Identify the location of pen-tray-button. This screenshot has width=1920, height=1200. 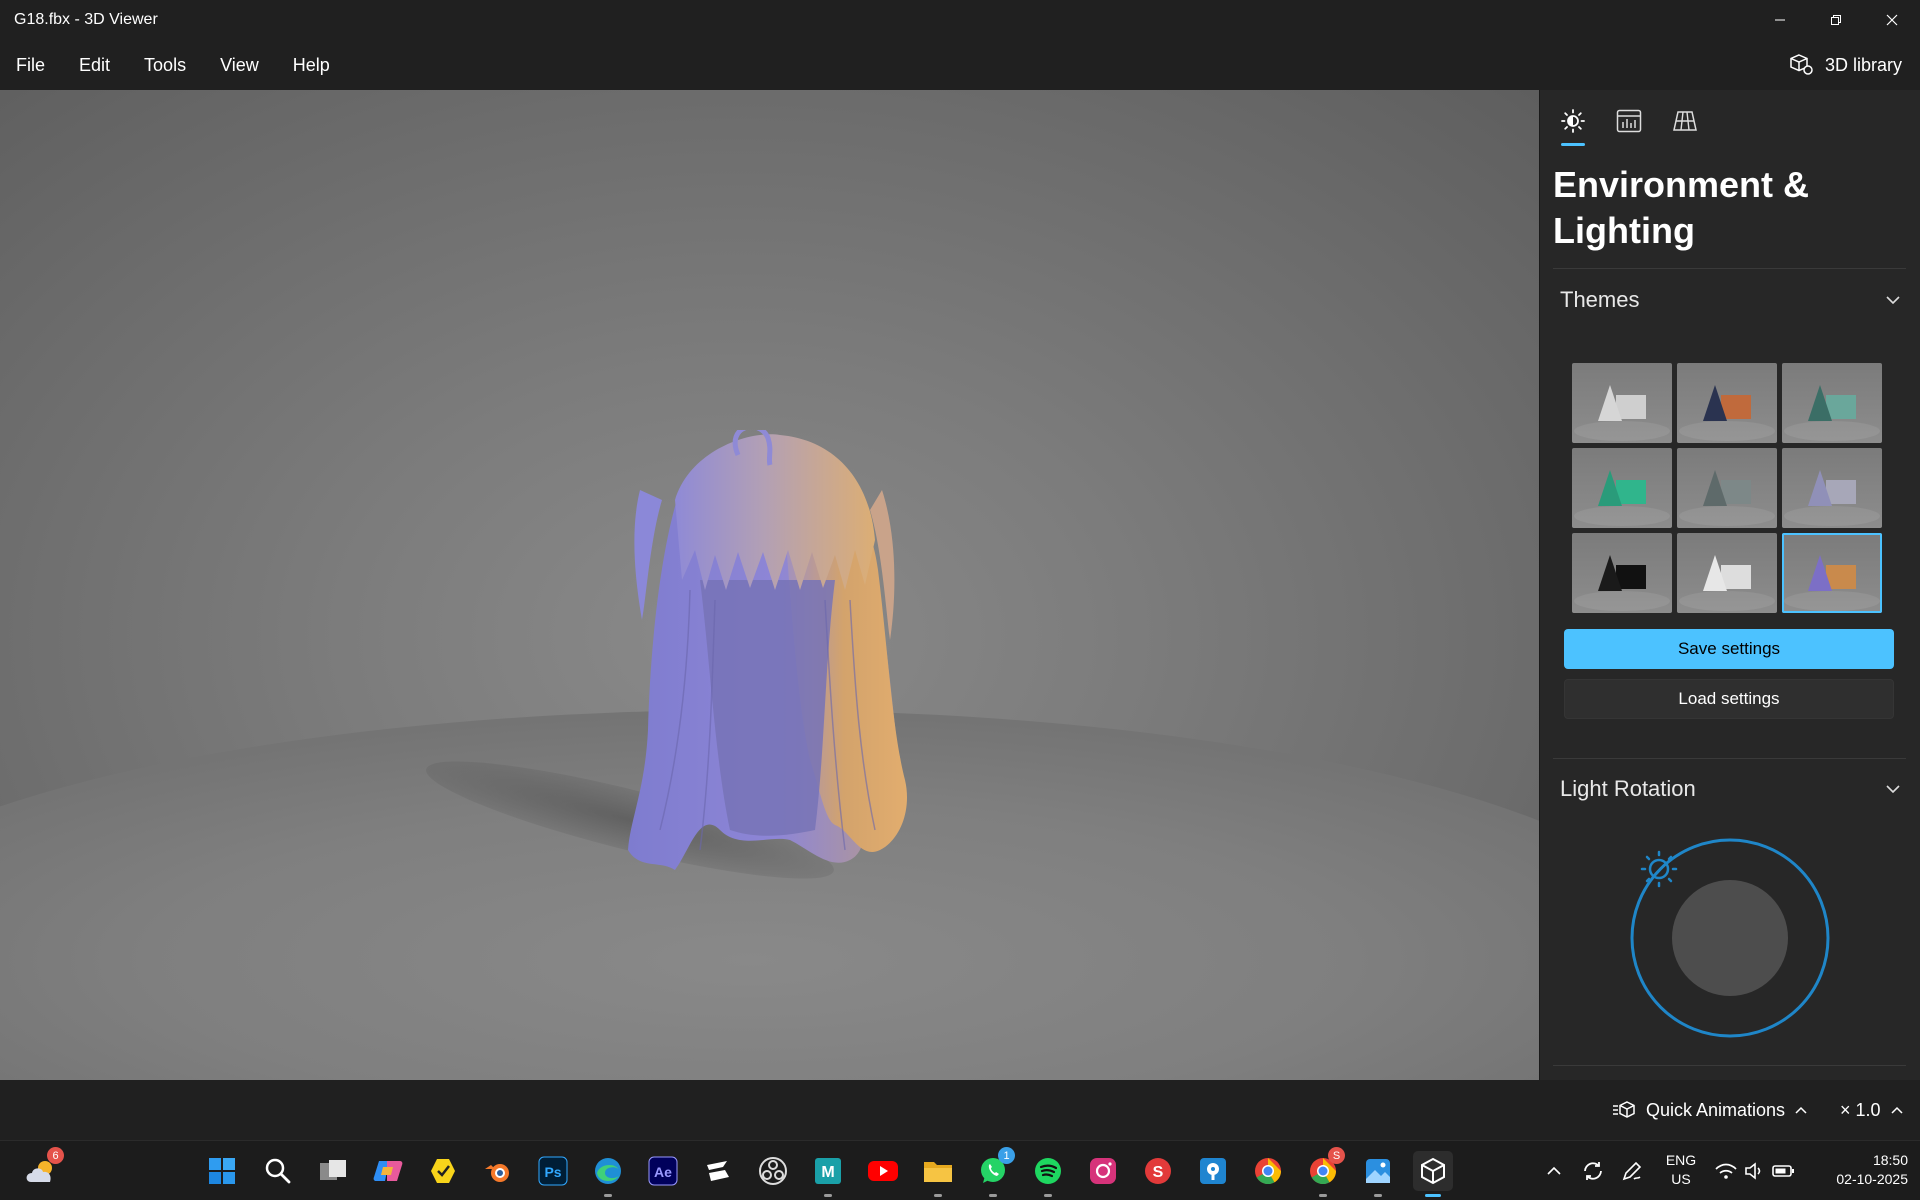
(1632, 1171).